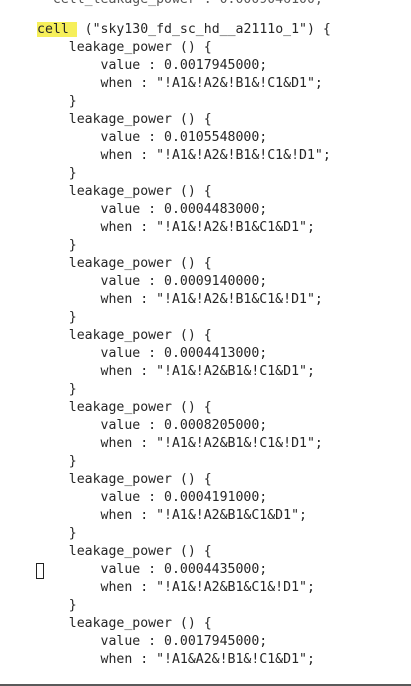 This screenshot has width=411, height=686. I want to click on code-line: when : "!A1&!A2&!B1&C1&D1";, so click(176, 227).